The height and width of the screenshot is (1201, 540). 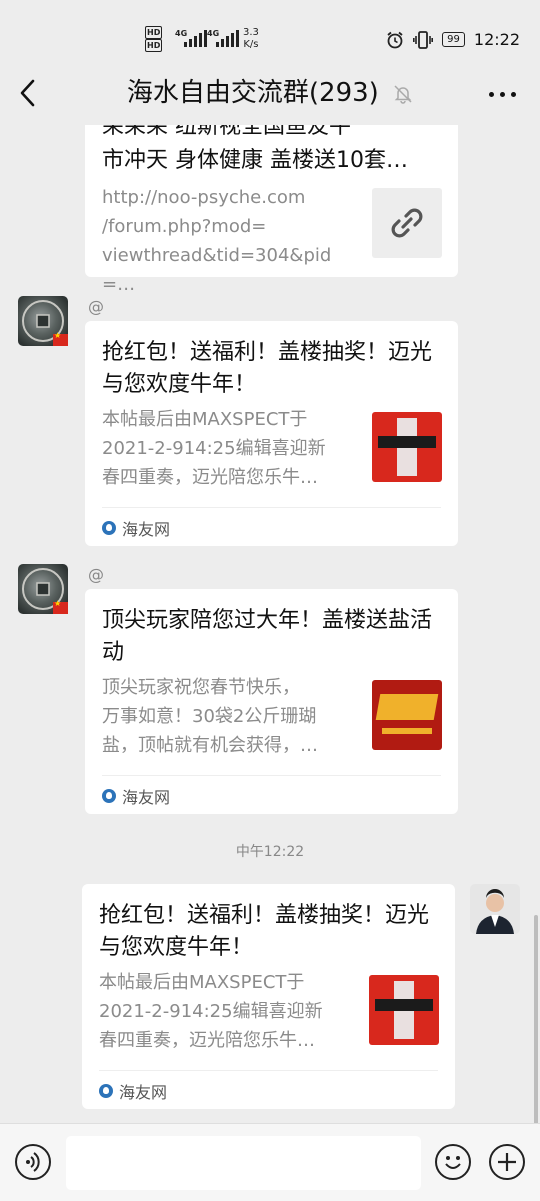 I want to click on scrollbar, so click(x=536, y=1020).